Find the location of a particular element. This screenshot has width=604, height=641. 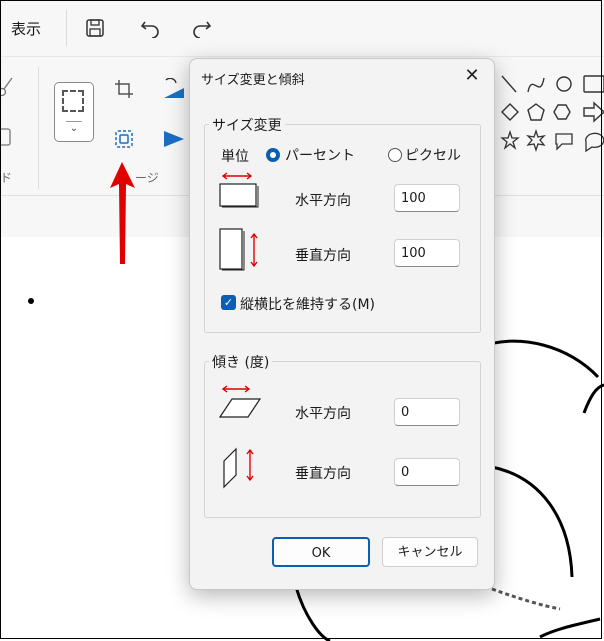

percent-radio is located at coordinates (273, 155).